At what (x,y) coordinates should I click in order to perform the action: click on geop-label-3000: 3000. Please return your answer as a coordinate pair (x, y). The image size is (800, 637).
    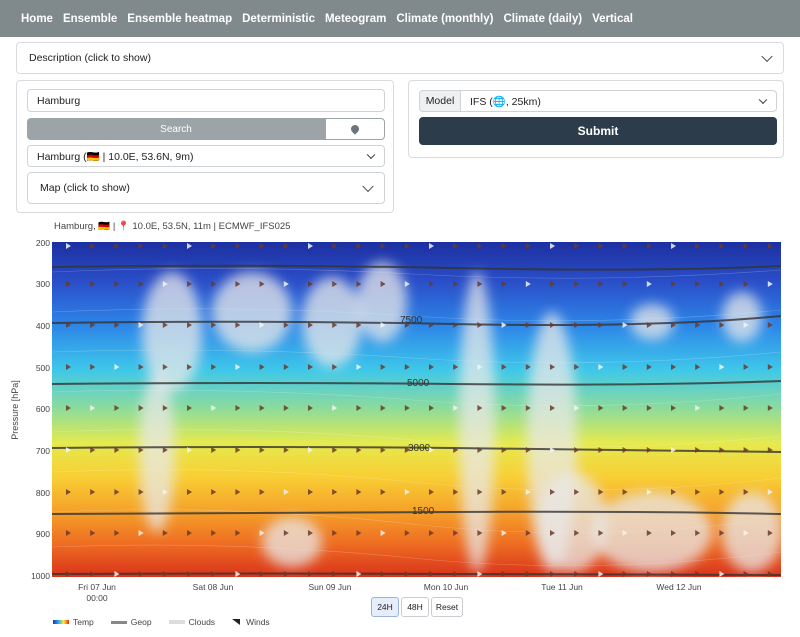
    Looking at the image, I should click on (419, 448).